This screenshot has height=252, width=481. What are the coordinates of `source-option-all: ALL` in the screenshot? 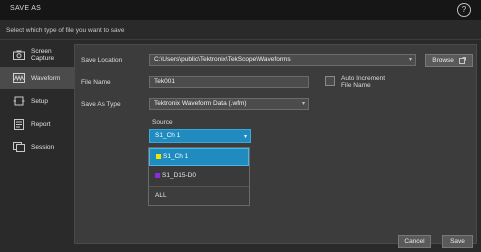 It's located at (199, 195).